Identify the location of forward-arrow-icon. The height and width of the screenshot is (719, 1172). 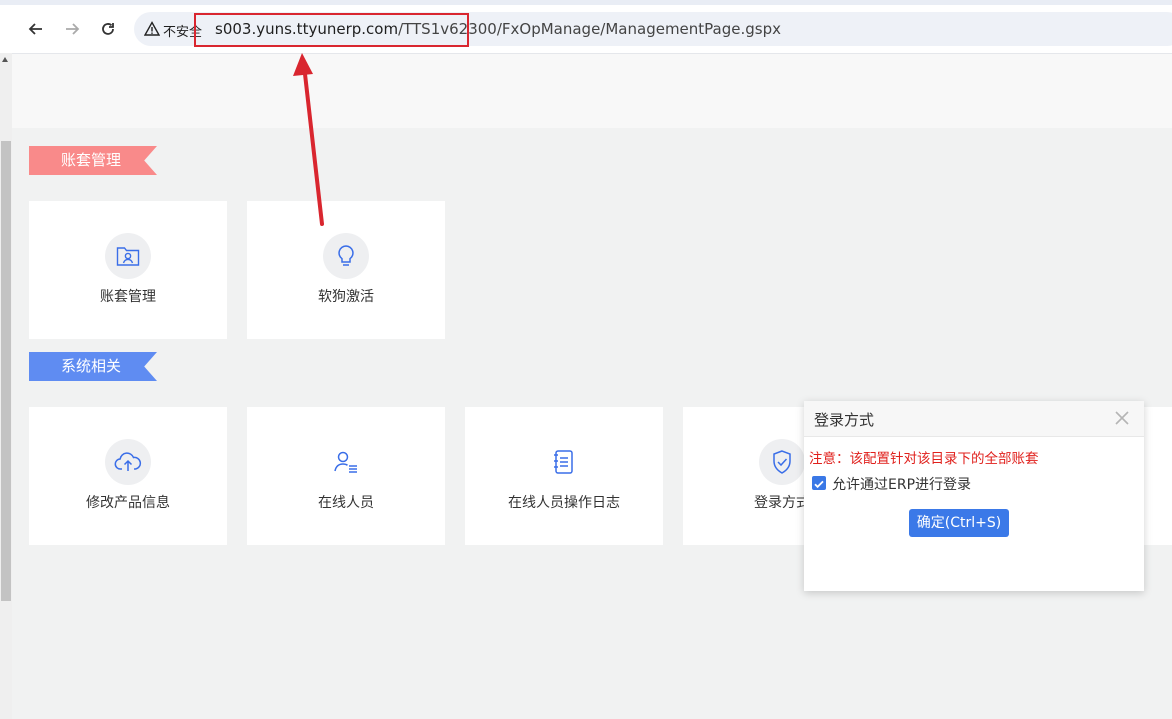
(73, 29).